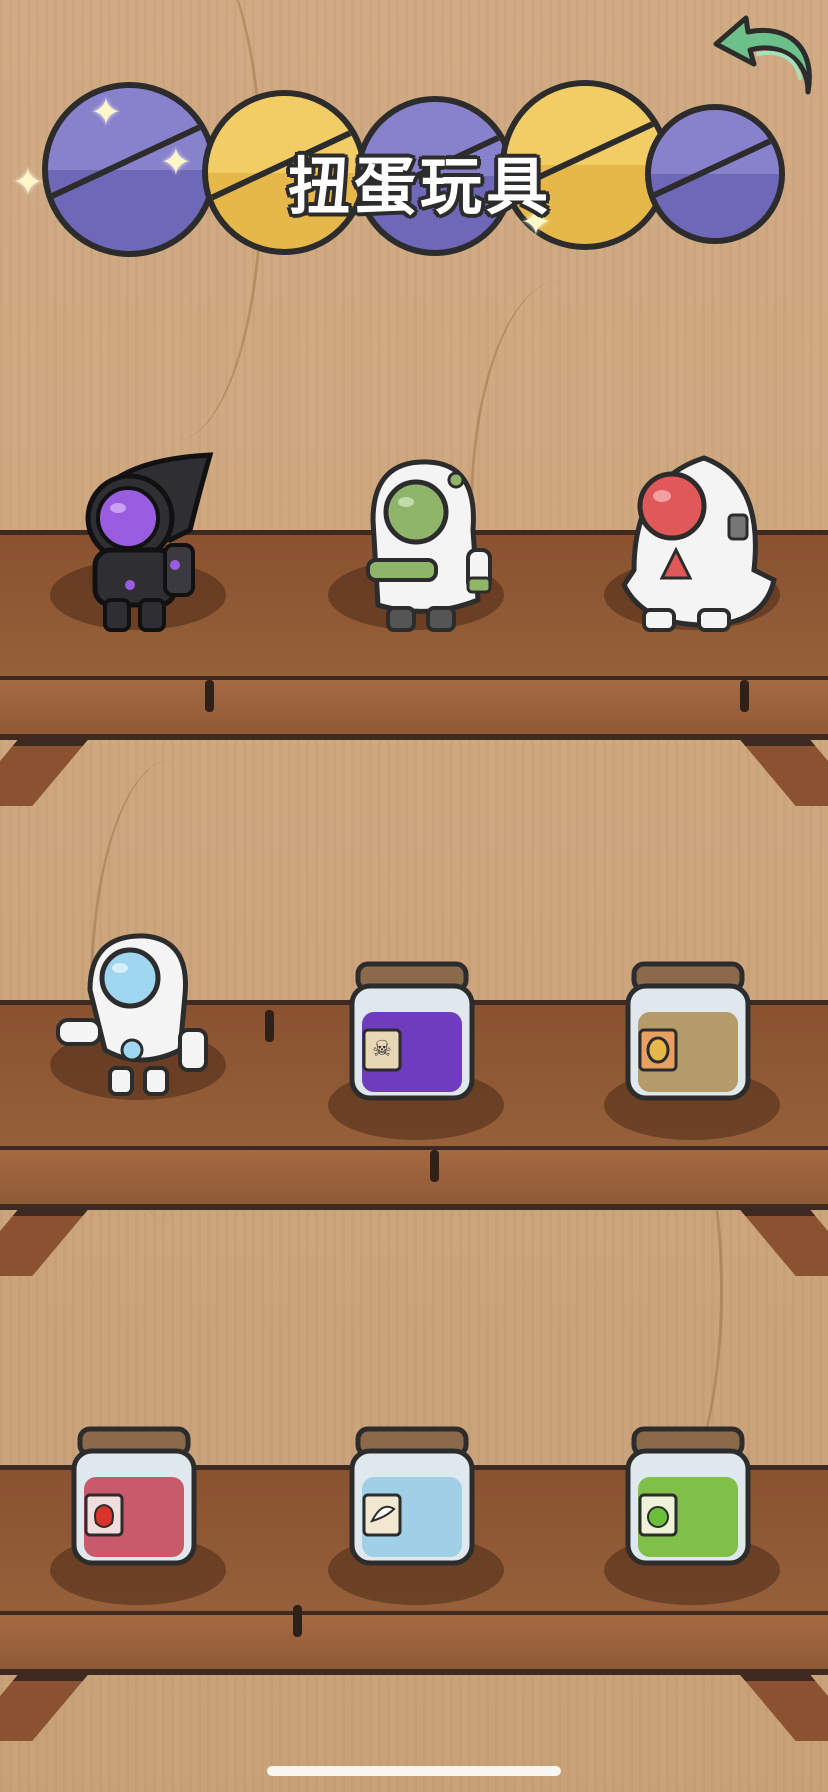  I want to click on title-banner: ✦ ✦ ✦ ✦ 扭蛋玩具, so click(406, 170).